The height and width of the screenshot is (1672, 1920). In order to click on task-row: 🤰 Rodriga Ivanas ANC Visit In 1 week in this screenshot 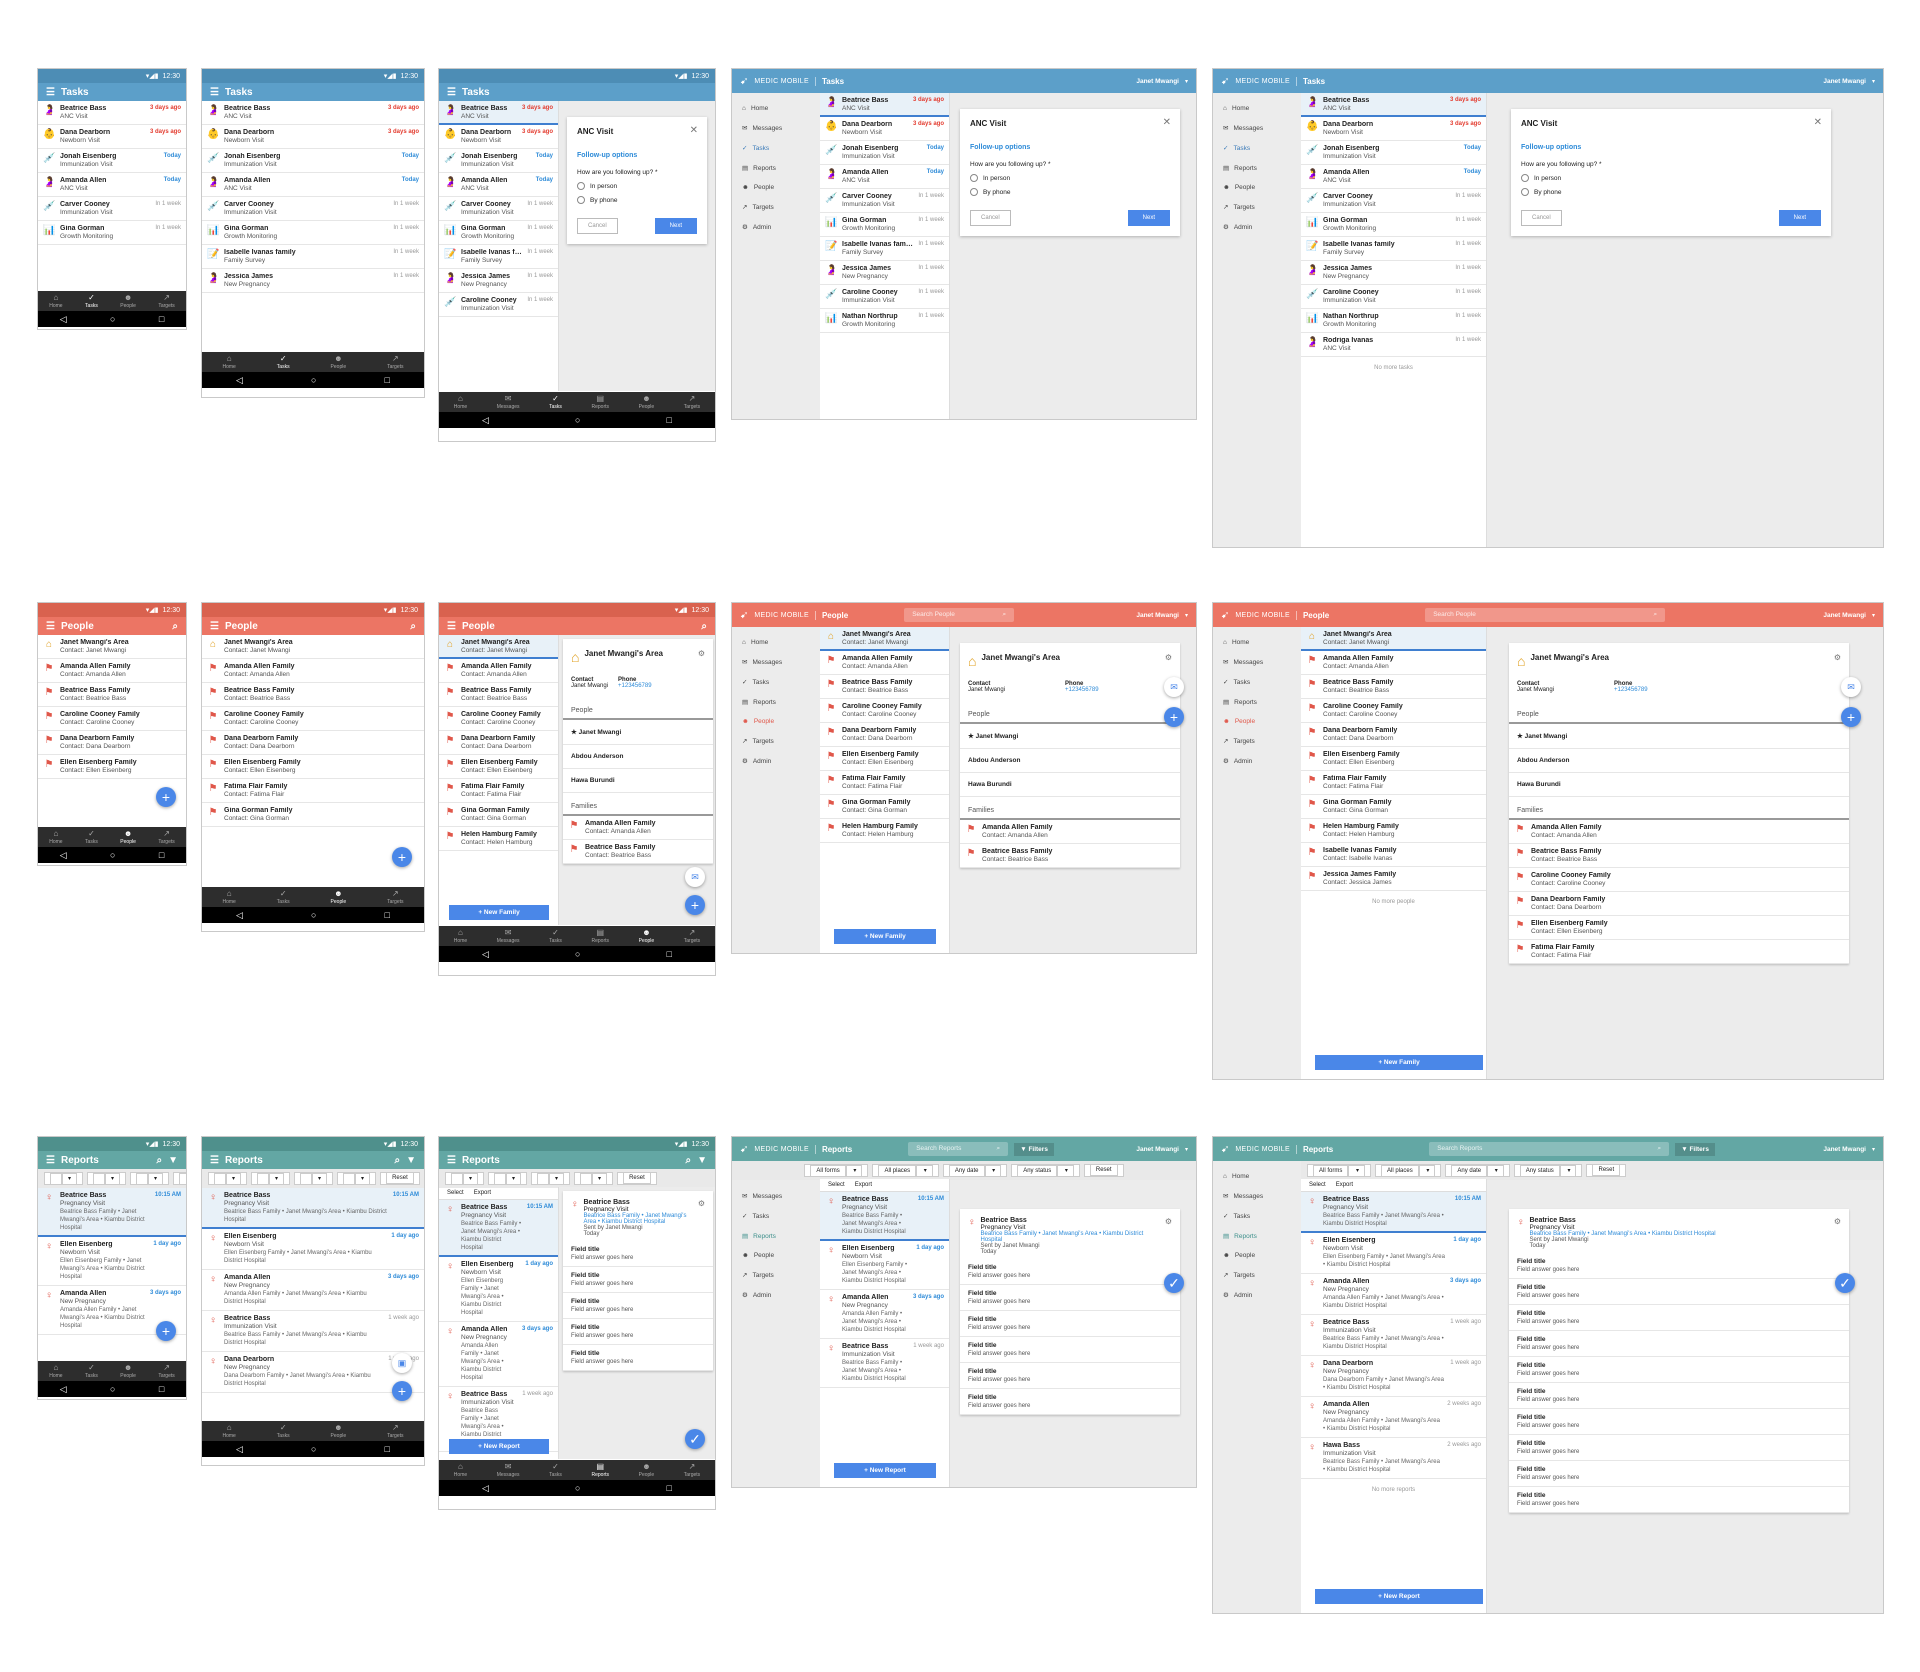, I will do `click(1393, 345)`.